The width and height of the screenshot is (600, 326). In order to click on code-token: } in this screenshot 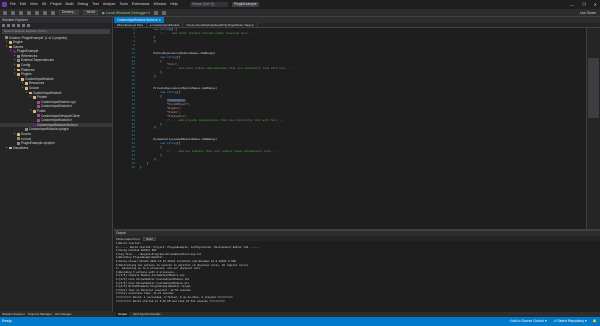, I will do `click(151, 155)`.